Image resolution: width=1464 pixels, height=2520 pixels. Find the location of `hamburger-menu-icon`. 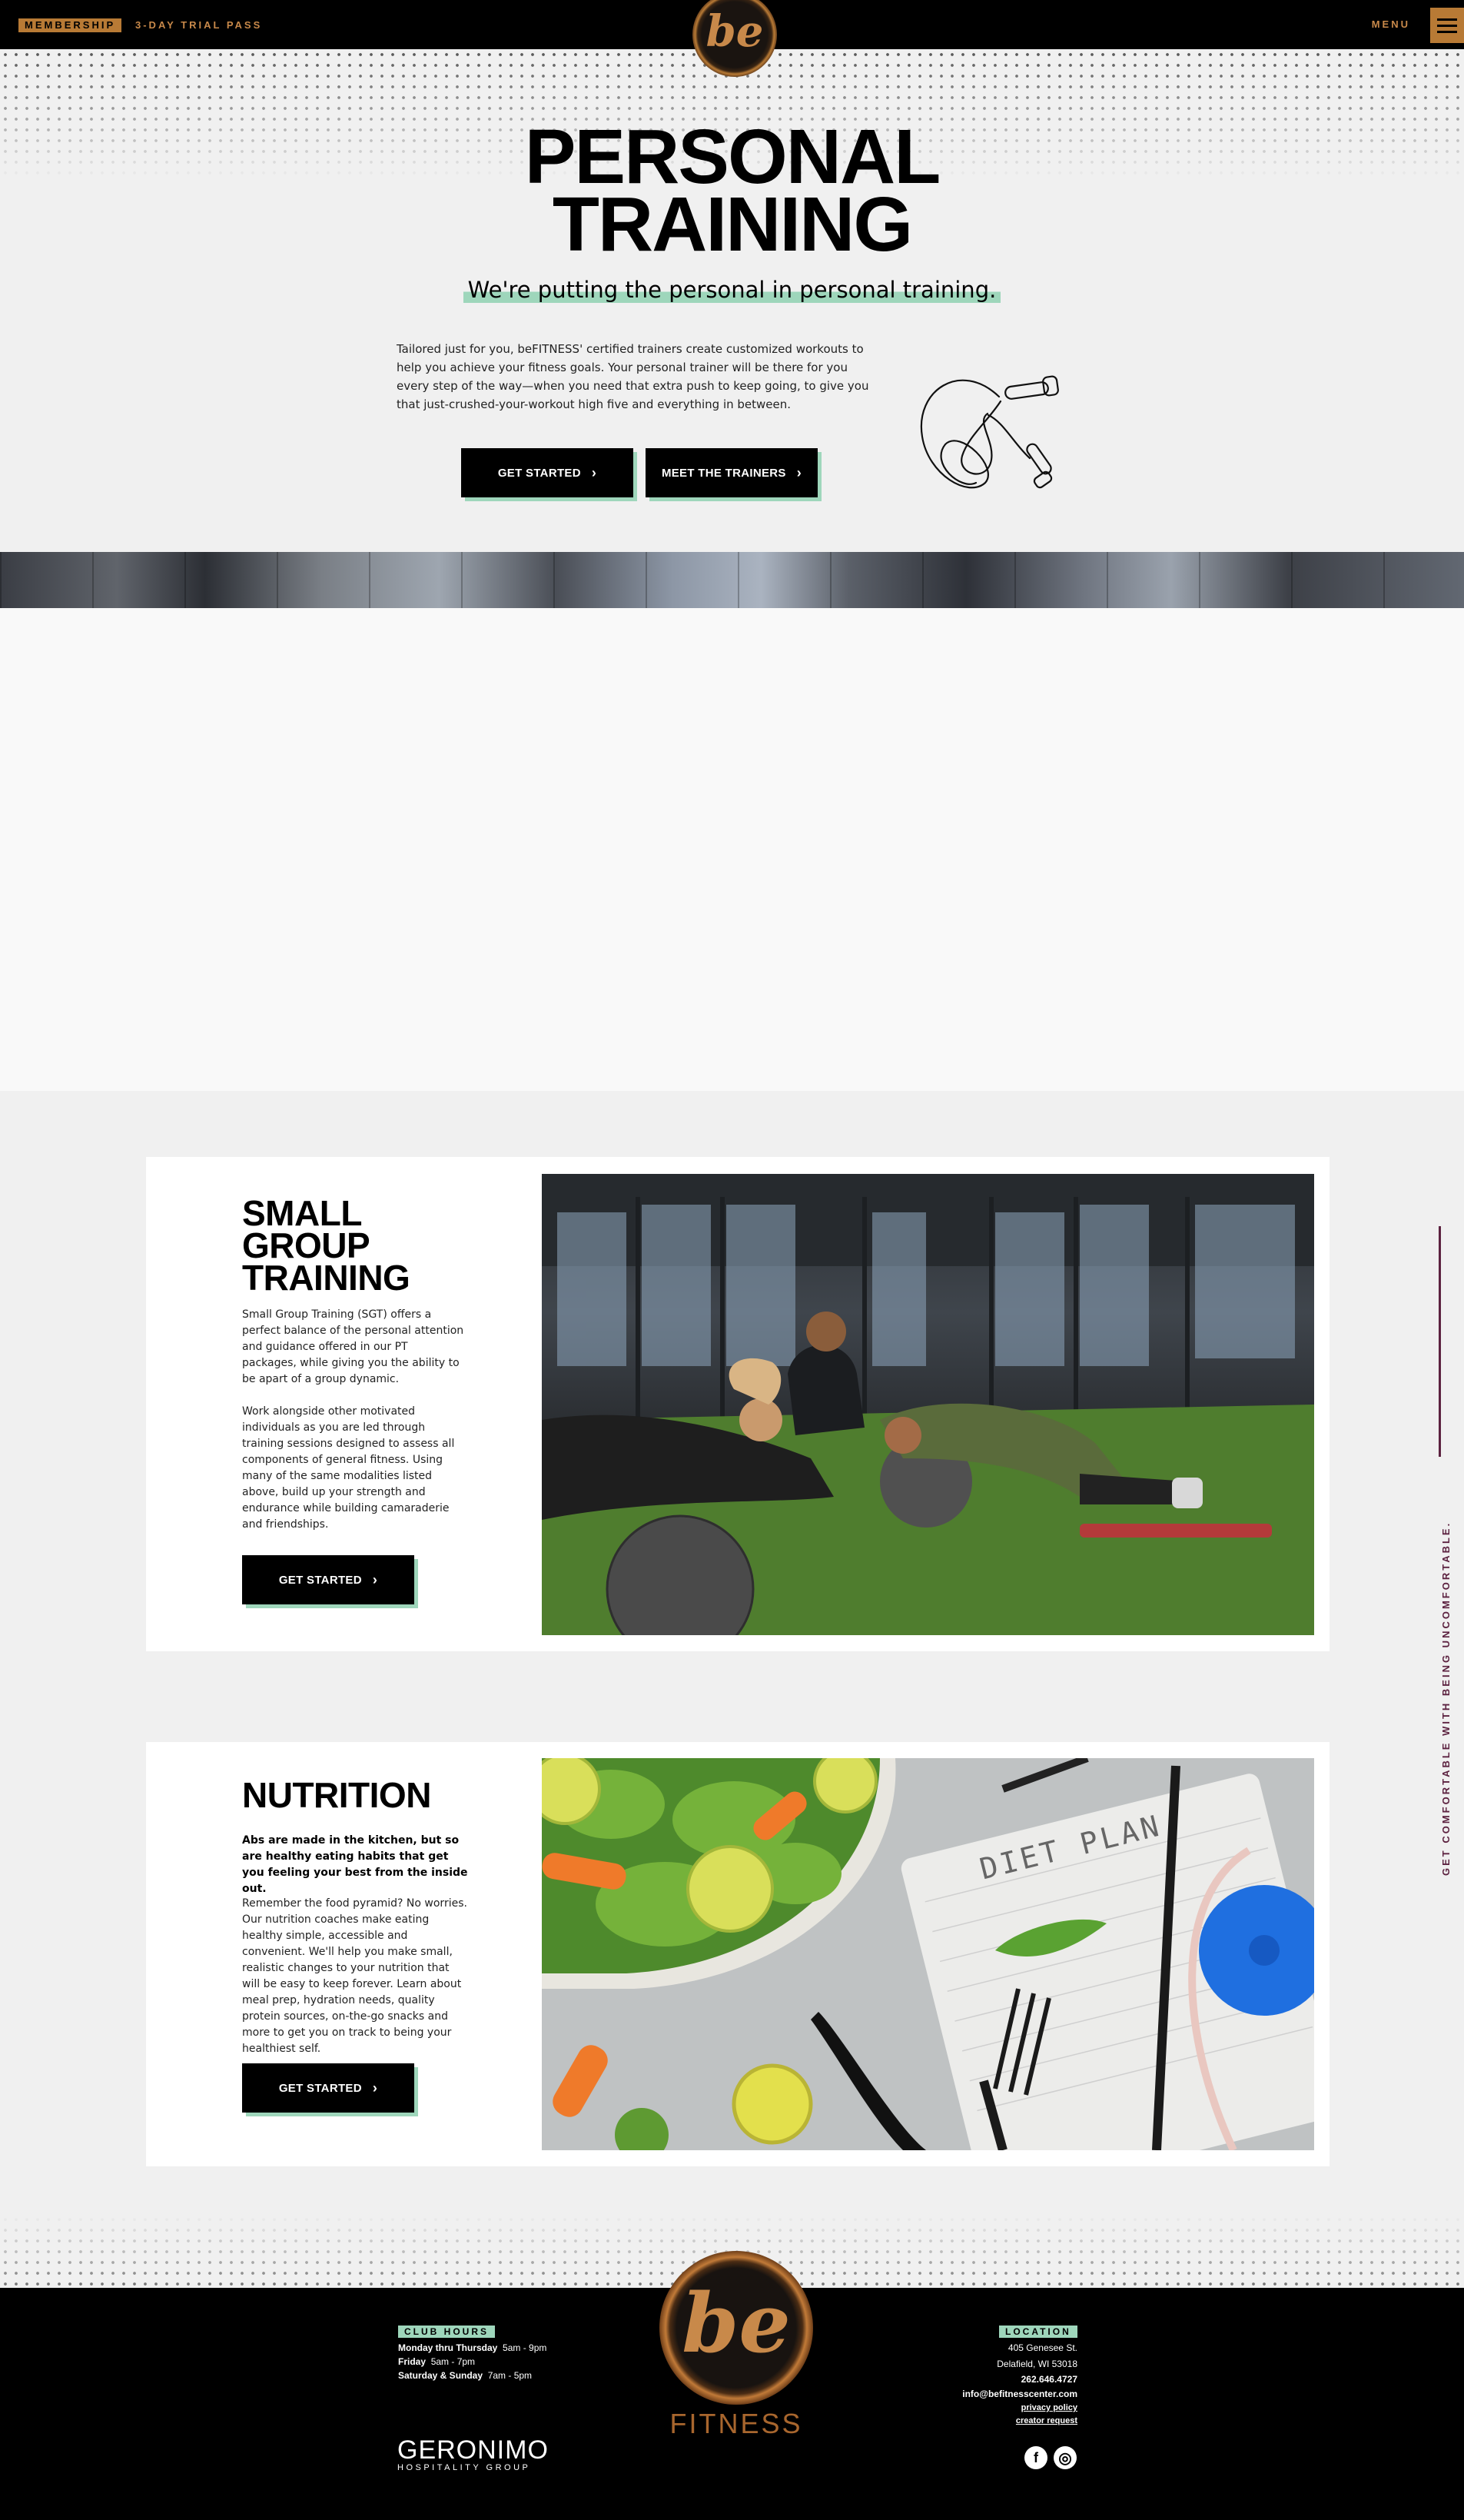

hamburger-menu-icon is located at coordinates (1447, 26).